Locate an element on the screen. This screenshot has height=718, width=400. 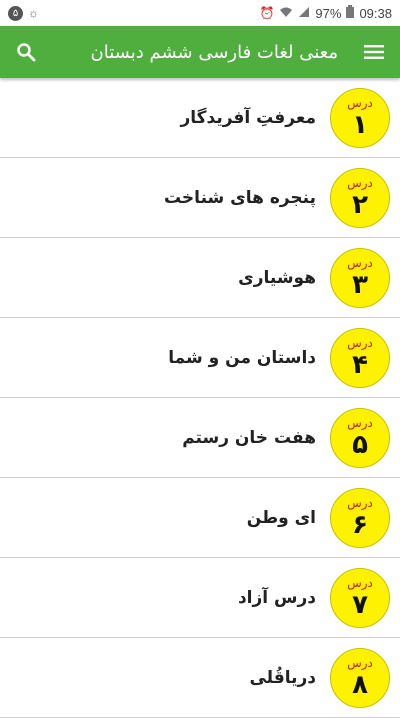
badge-number: ۷ is located at coordinates (360, 604).